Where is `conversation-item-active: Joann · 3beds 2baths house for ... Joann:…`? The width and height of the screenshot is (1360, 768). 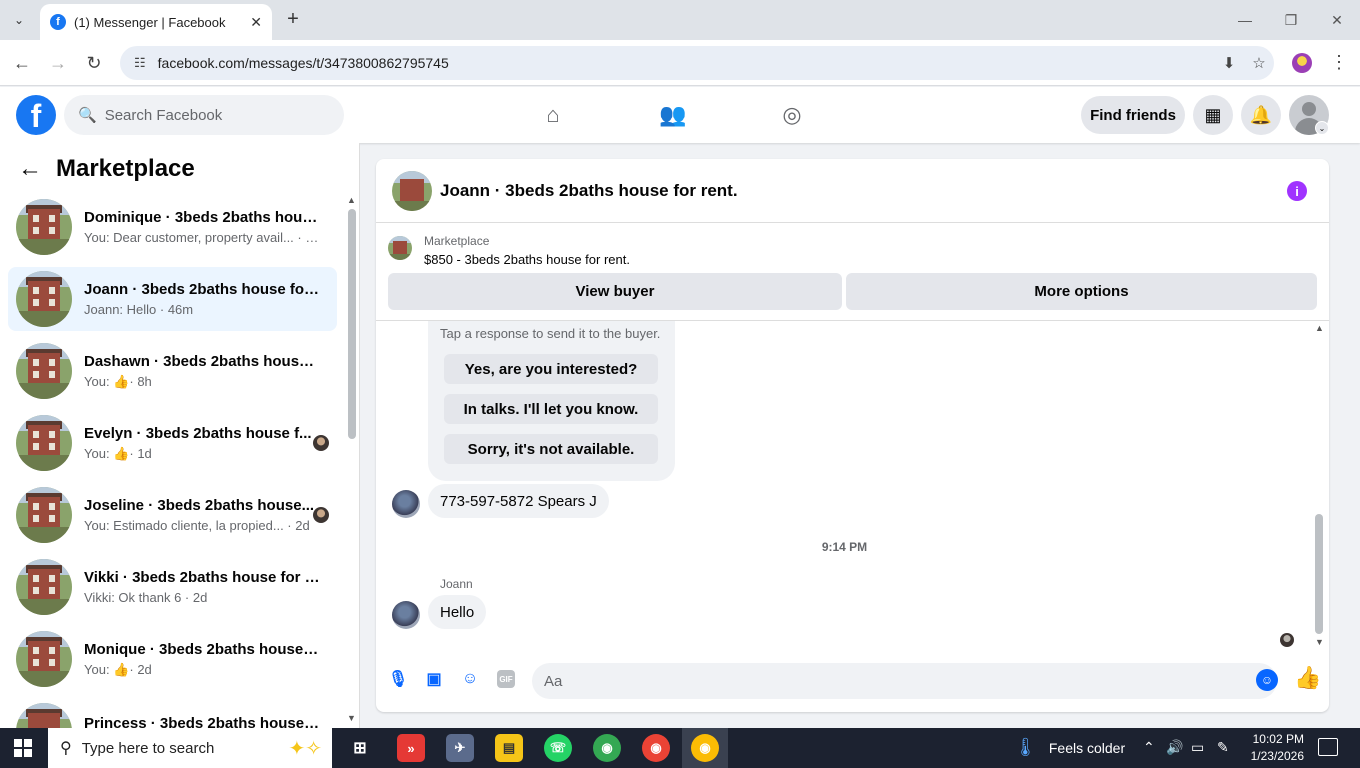
conversation-item-active: Joann · 3beds 2baths house for ... Joann:… is located at coordinates (172, 299).